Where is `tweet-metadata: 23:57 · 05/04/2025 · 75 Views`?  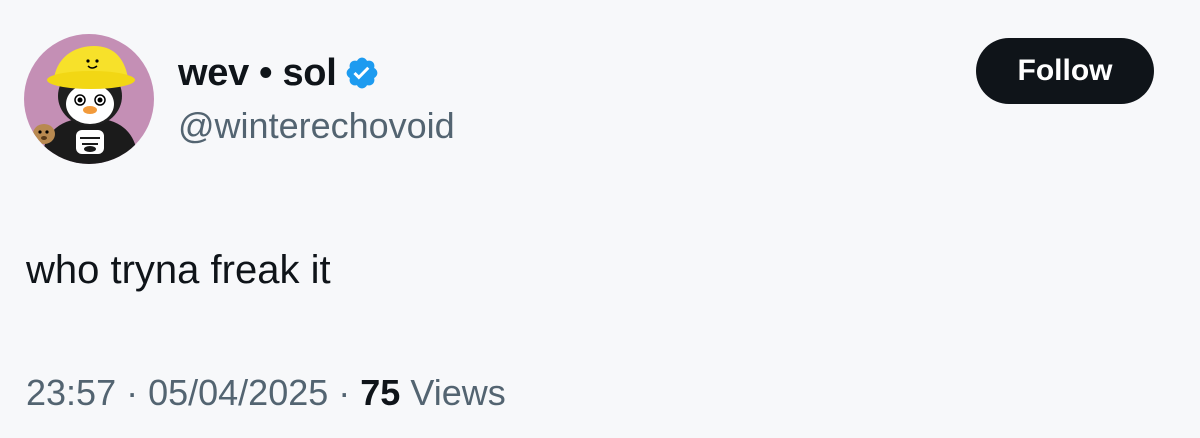 tweet-metadata: 23:57 · 05/04/2025 · 75 Views is located at coordinates (266, 393).